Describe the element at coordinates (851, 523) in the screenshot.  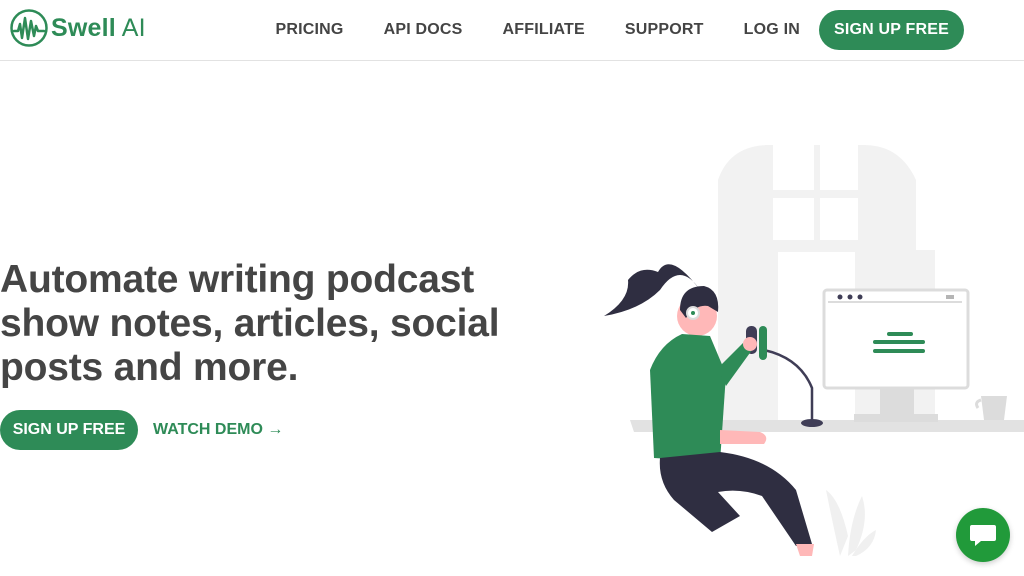
I see `plant` at that location.